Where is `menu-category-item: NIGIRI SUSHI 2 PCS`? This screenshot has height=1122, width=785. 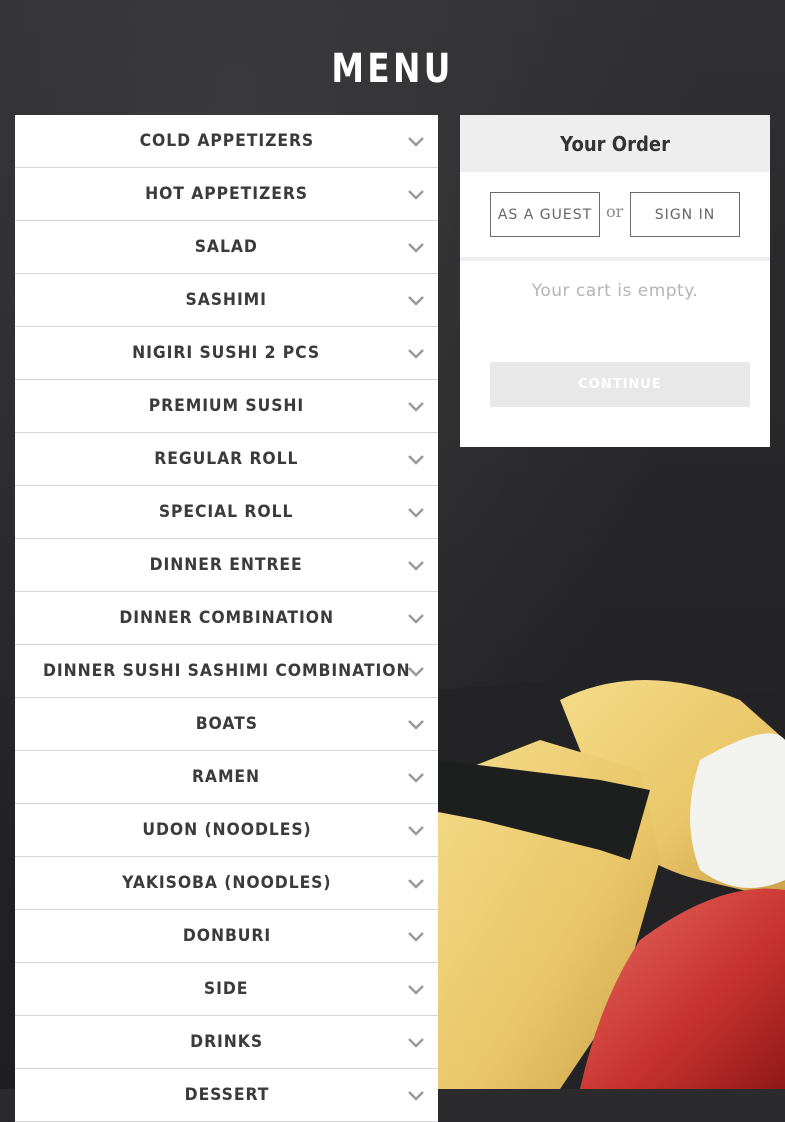 menu-category-item: NIGIRI SUSHI 2 PCS is located at coordinates (226, 353).